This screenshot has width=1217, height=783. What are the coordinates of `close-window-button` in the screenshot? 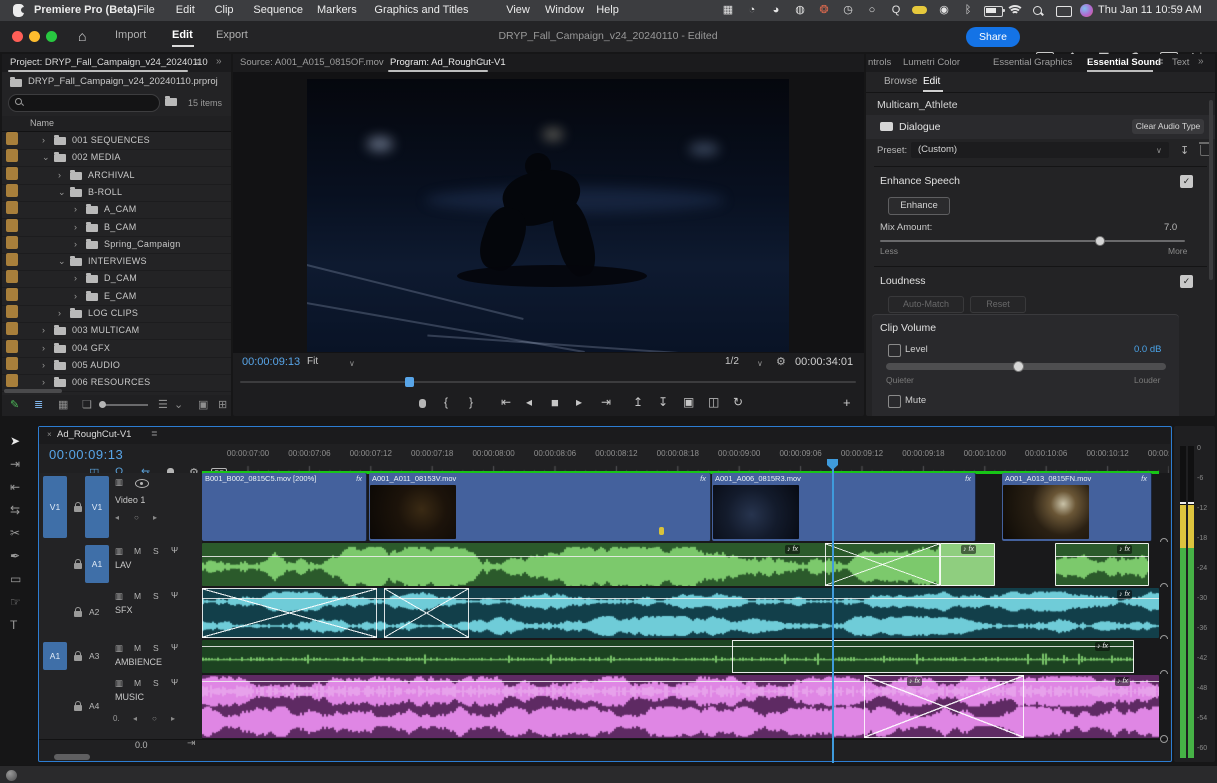 It's located at (17, 36).